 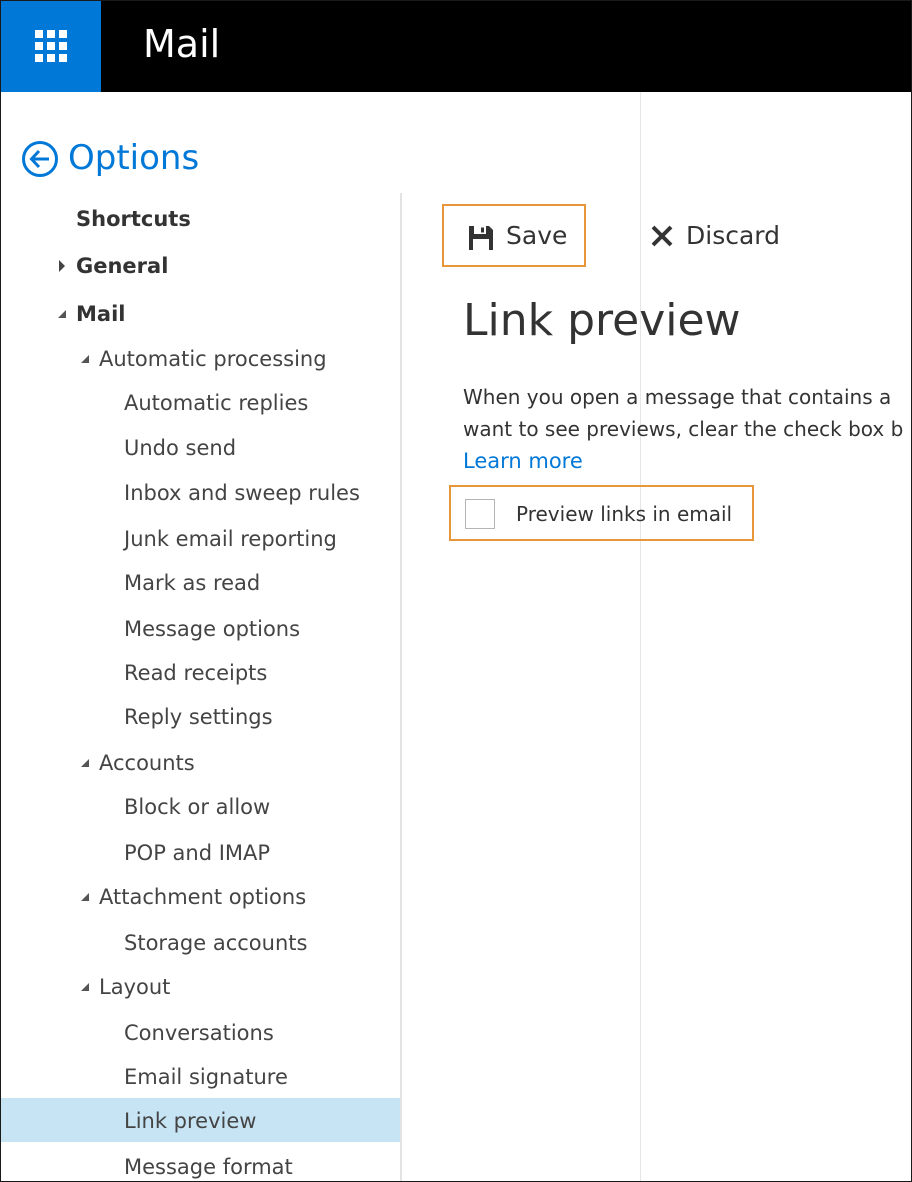 I want to click on nav-item-link-preview: Link preview, so click(x=200, y=1120).